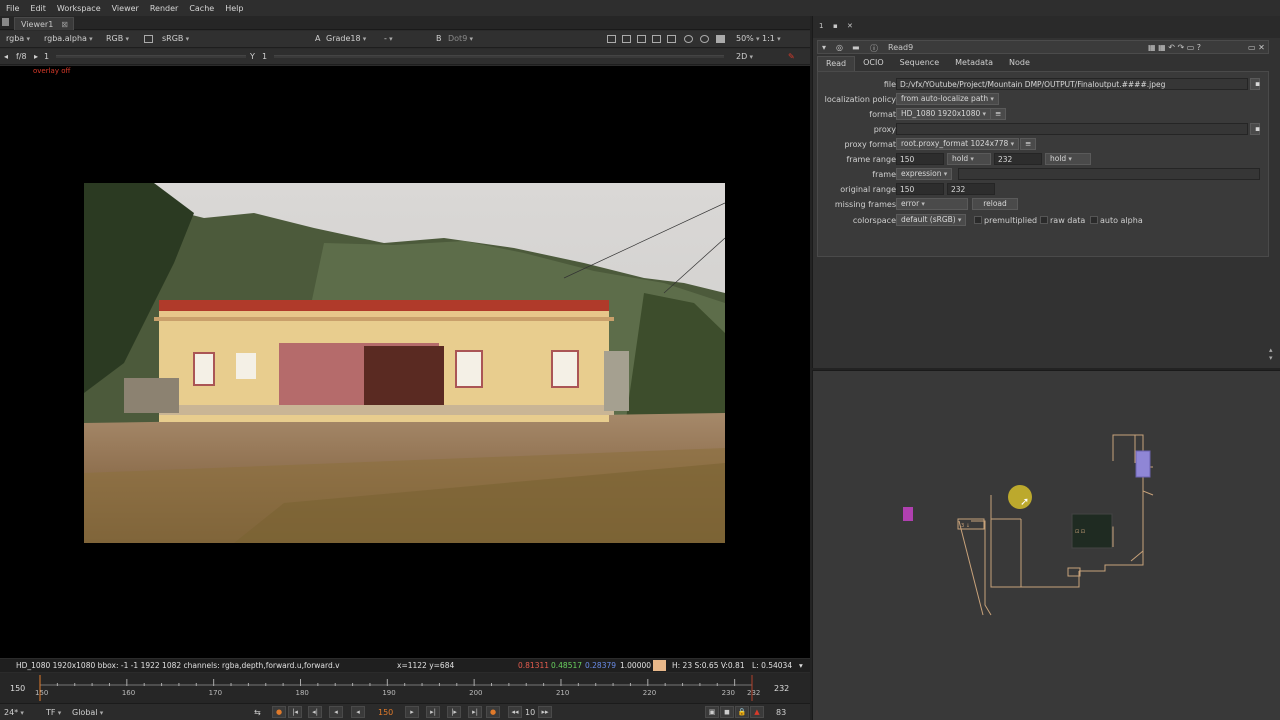  I want to click on roi-icon, so click(611, 39).